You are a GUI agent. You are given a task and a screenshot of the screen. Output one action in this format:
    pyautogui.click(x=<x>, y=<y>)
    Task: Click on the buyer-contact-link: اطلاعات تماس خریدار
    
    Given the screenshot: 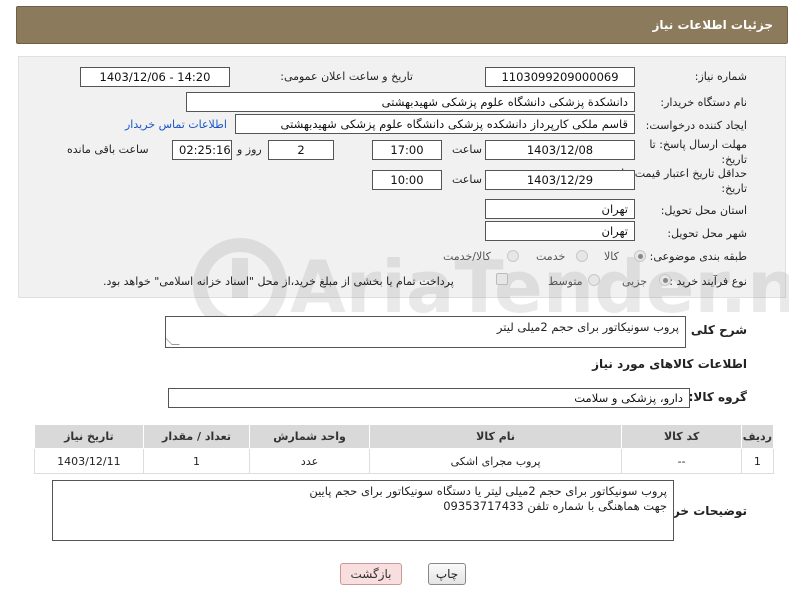 What is the action you would take?
    pyautogui.click(x=176, y=124)
    